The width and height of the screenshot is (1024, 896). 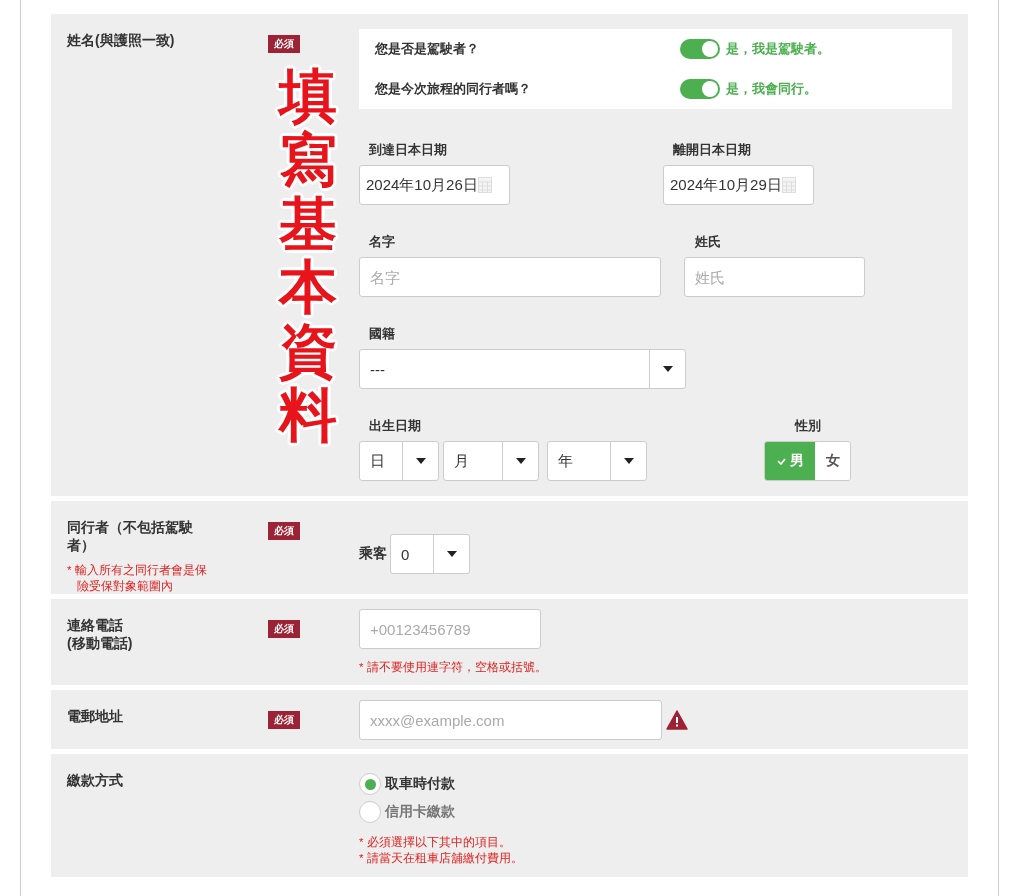 What do you see at coordinates (100, 634) in the screenshot?
I see `field-label: 連絡電話 (移動電話)` at bounding box center [100, 634].